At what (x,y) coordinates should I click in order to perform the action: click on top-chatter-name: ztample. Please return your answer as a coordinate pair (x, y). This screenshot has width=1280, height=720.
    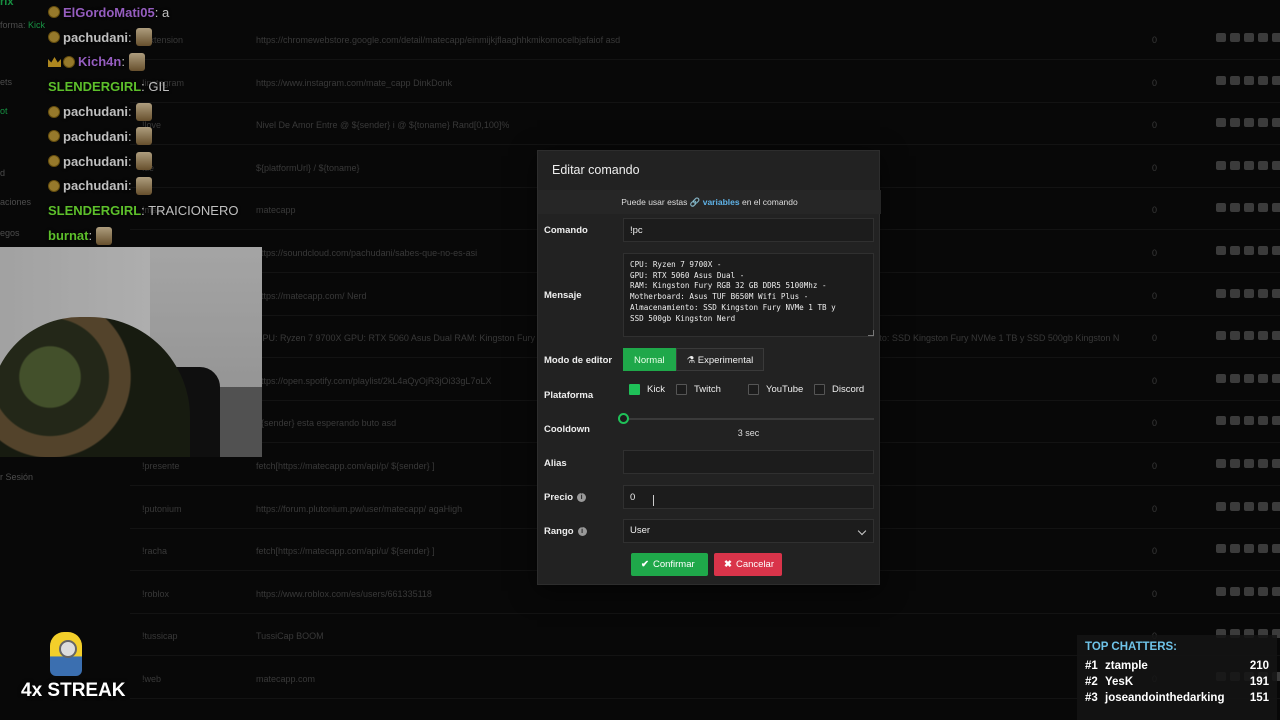
    Looking at the image, I should click on (1126, 666).